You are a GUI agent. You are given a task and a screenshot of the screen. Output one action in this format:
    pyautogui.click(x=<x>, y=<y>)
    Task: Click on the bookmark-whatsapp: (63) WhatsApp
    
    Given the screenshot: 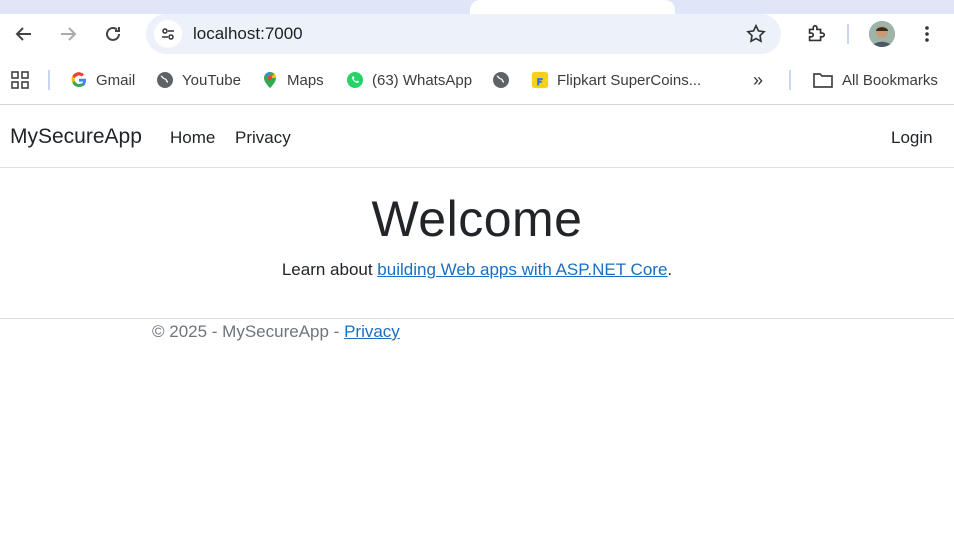 What is the action you would take?
    pyautogui.click(x=409, y=80)
    